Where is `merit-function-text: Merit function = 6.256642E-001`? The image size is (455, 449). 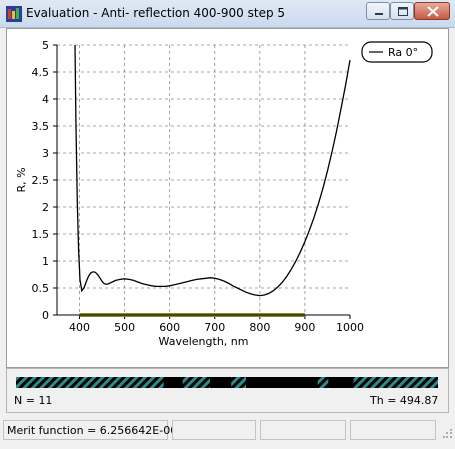 merit-function-text: Merit function = 6.256642E-001 is located at coordinates (96, 430).